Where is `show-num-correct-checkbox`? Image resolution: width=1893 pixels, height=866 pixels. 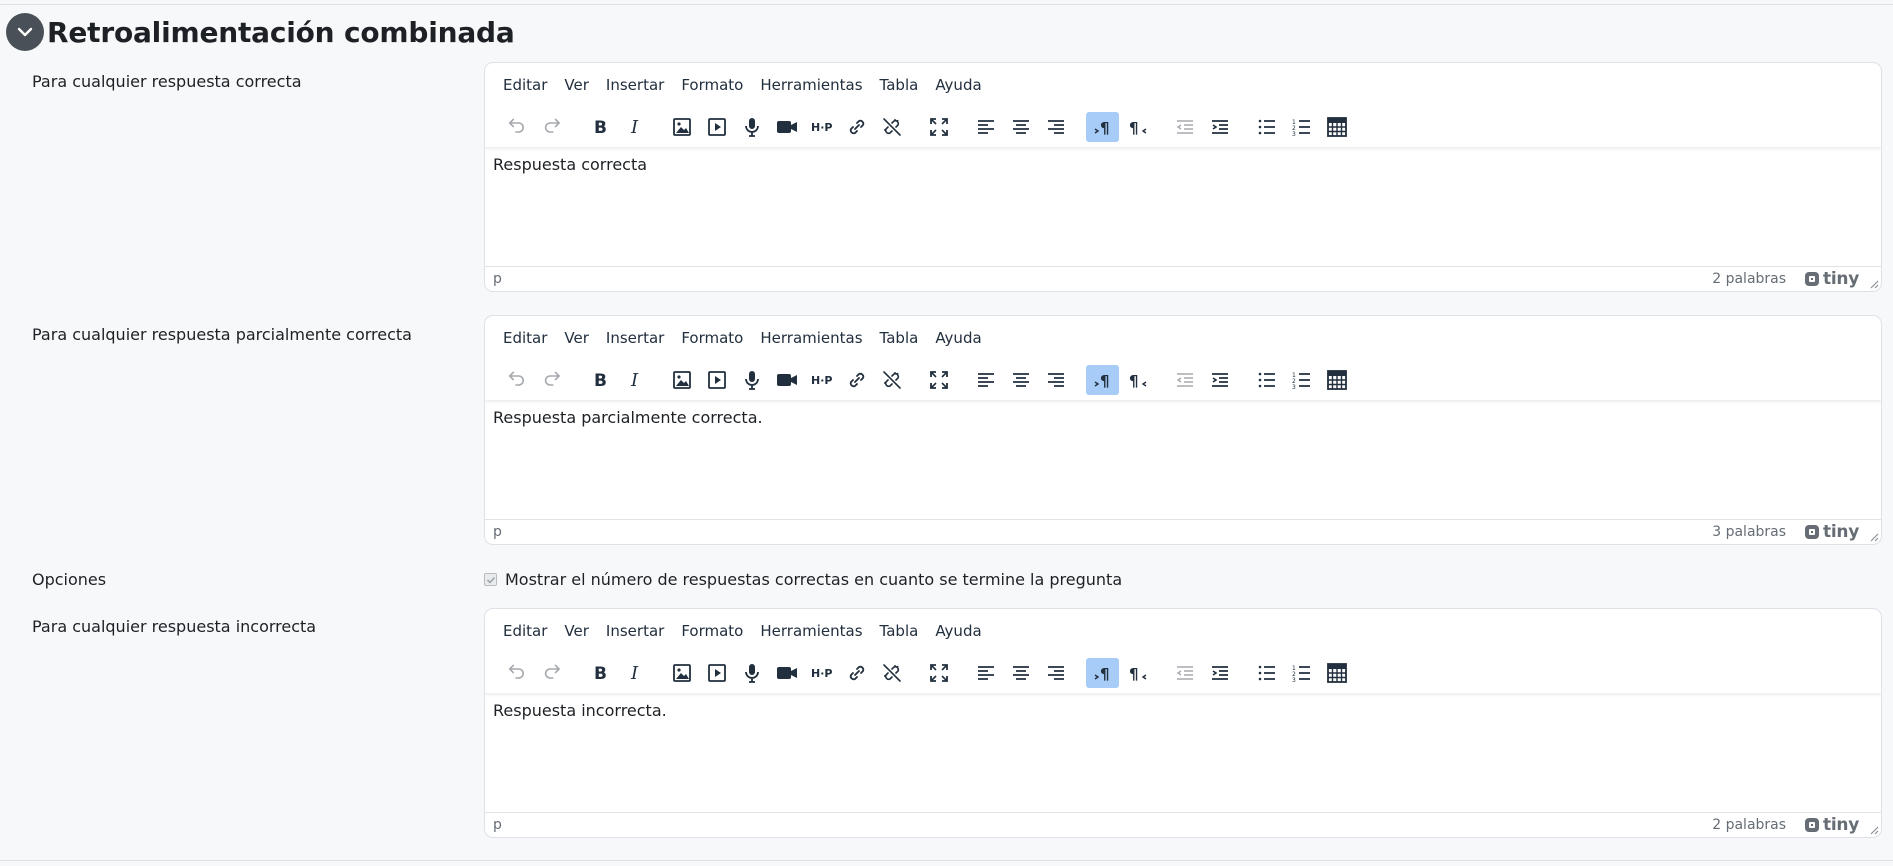 show-num-correct-checkbox is located at coordinates (490, 579).